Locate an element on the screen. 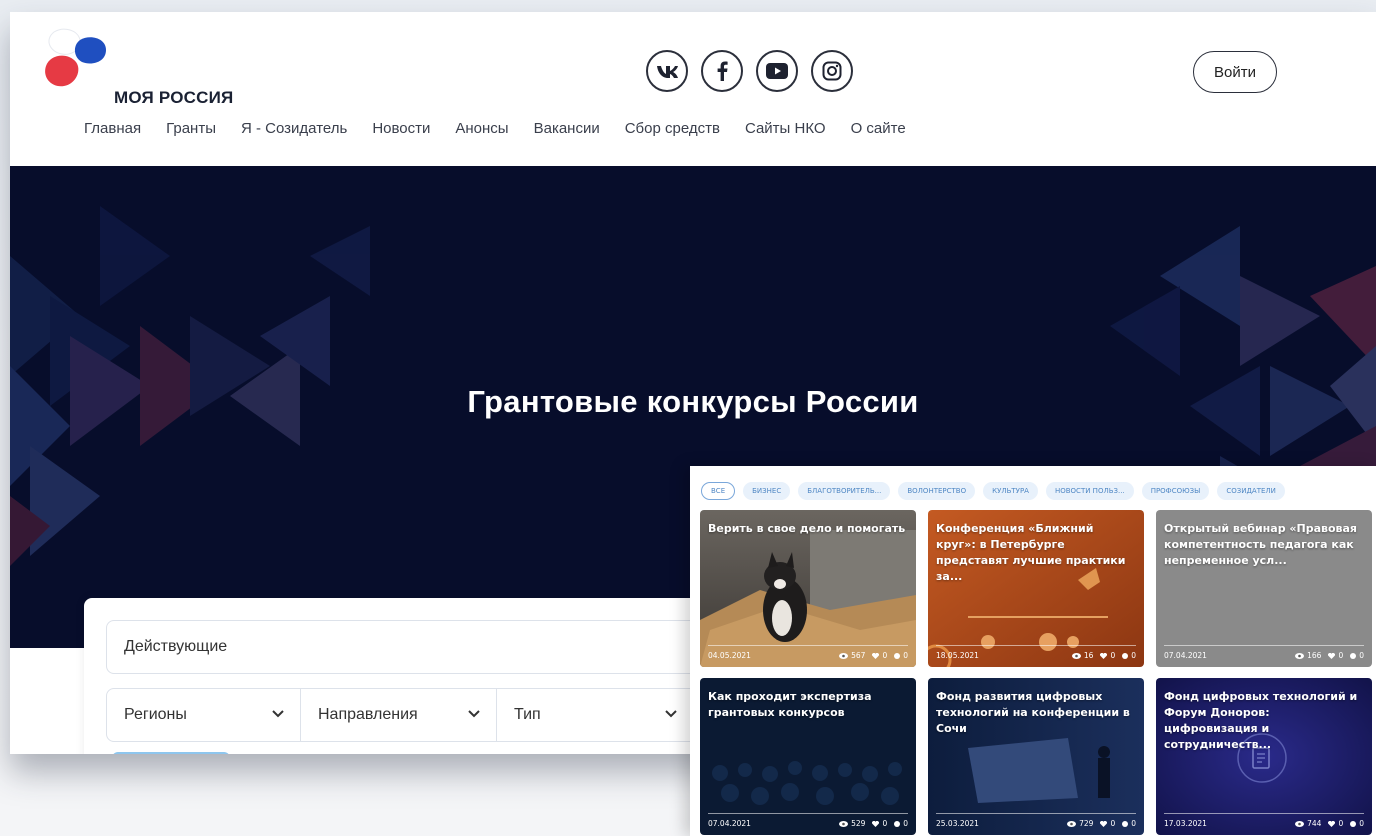 The image size is (1376, 836). hero-title: Грантовые конкурсы России is located at coordinates (693, 401).